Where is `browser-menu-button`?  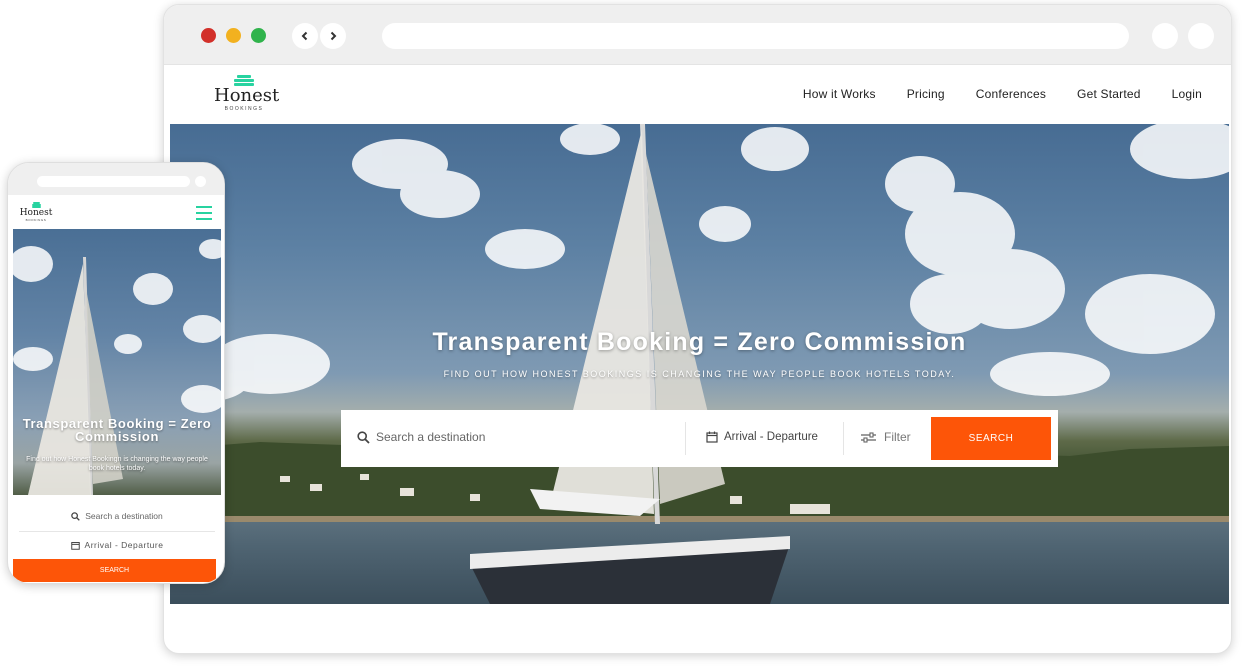
browser-menu-button is located at coordinates (1201, 36).